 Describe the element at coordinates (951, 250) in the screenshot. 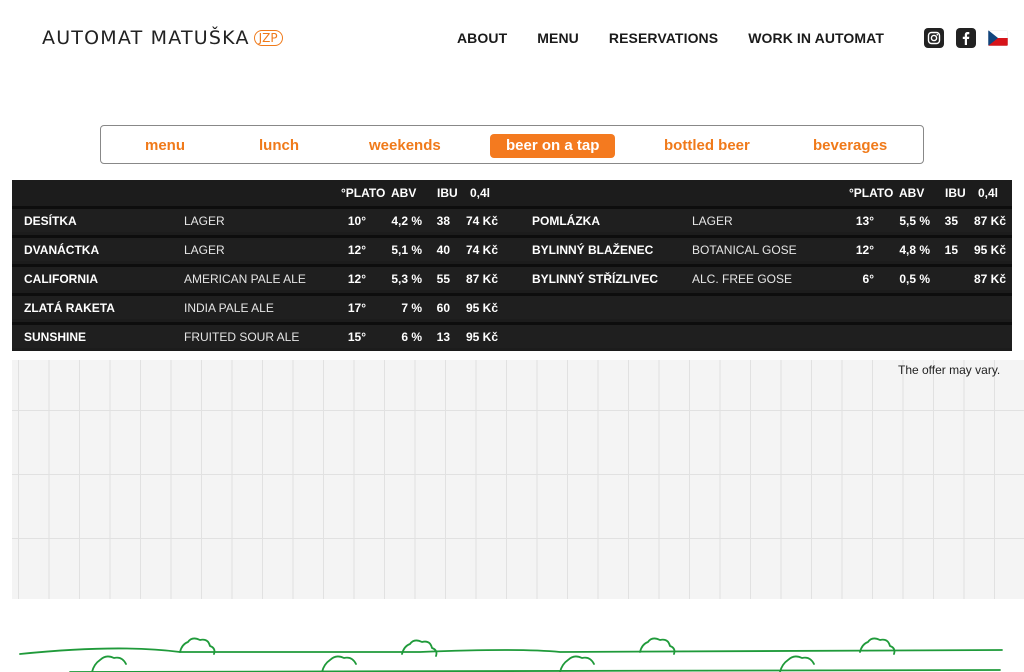

I see `beer-ibu: 15` at that location.